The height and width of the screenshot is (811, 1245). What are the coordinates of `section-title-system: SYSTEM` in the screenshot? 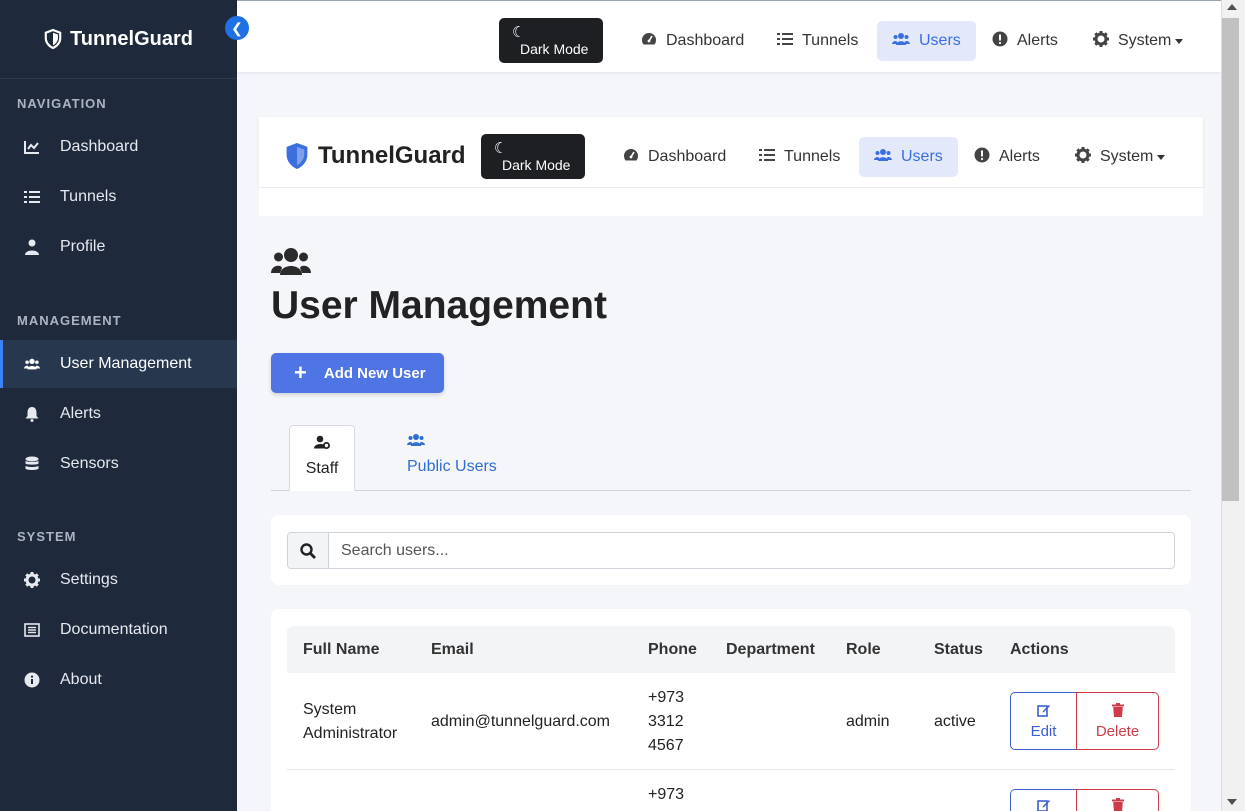 It's located at (47, 536).